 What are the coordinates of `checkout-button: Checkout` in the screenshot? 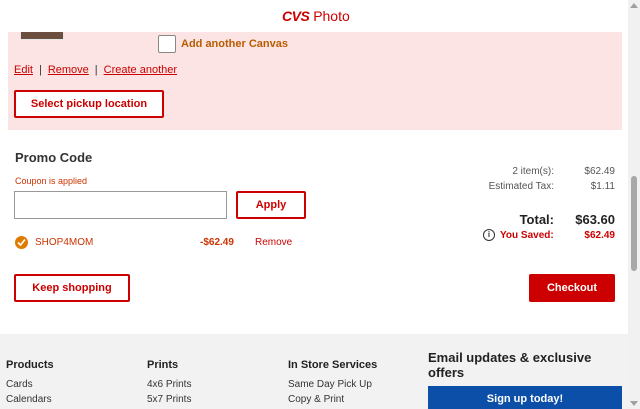 It's located at (572, 288).